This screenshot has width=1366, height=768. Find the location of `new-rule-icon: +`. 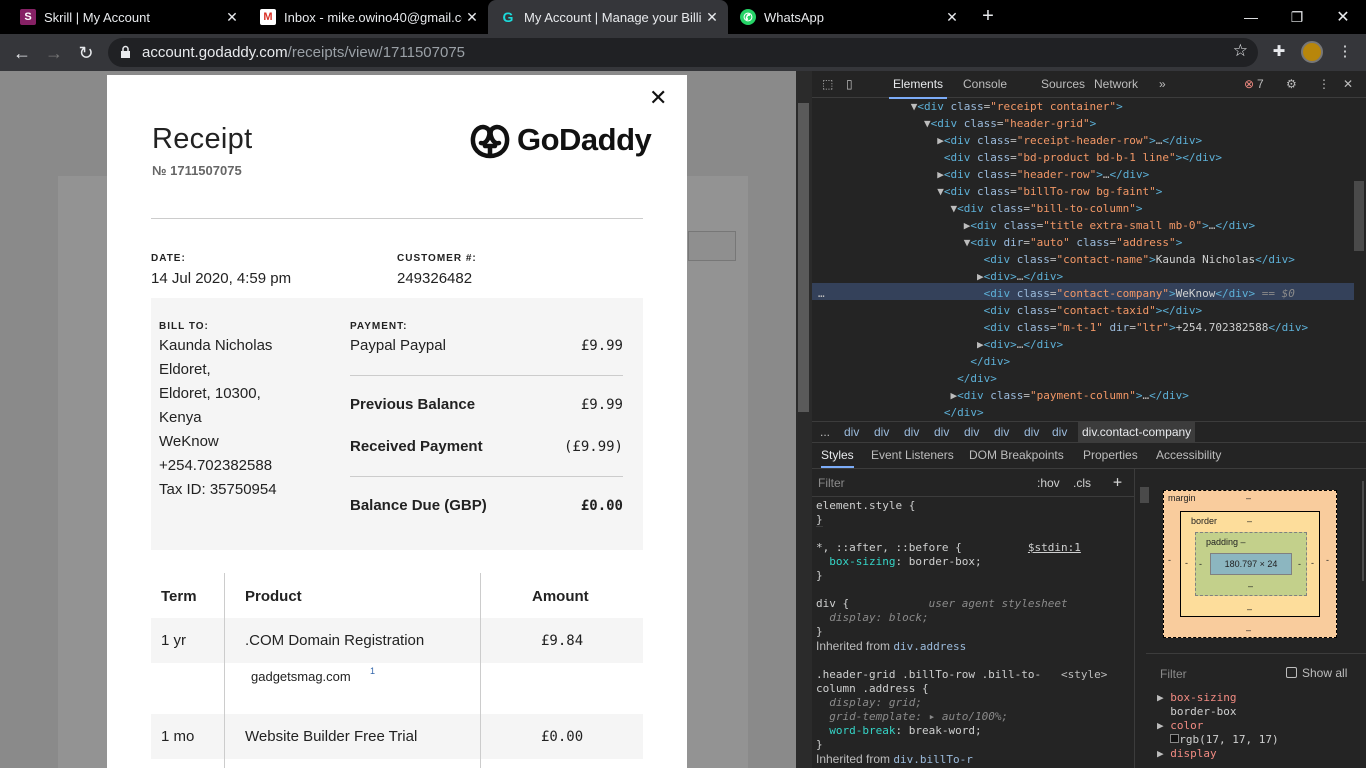

new-rule-icon: + is located at coordinates (1117, 482).